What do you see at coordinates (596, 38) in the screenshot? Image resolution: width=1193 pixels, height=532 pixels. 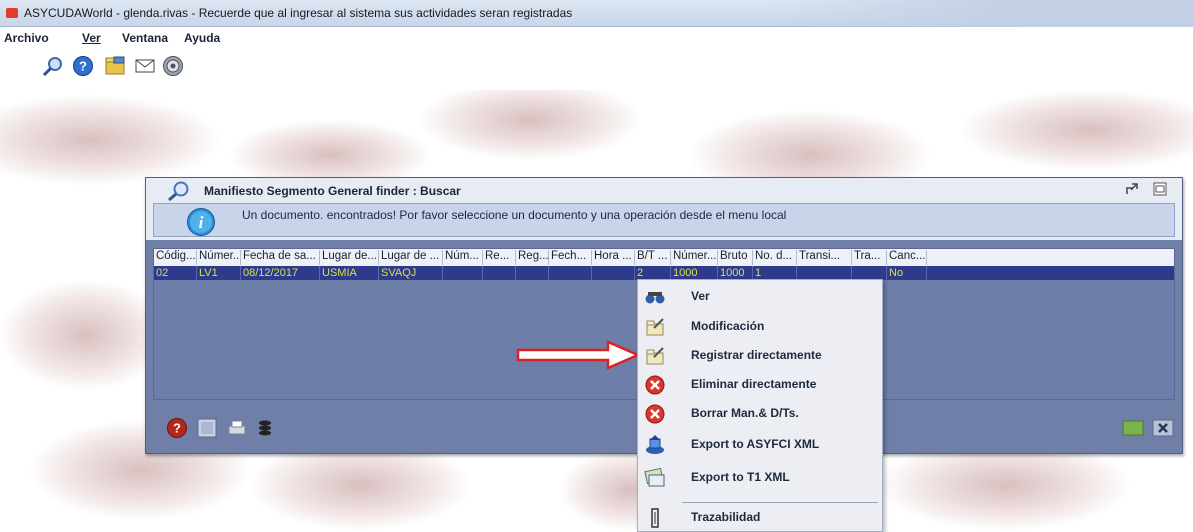 I see `menu-bar: Archivo Ver Ventana Ayuda` at bounding box center [596, 38].